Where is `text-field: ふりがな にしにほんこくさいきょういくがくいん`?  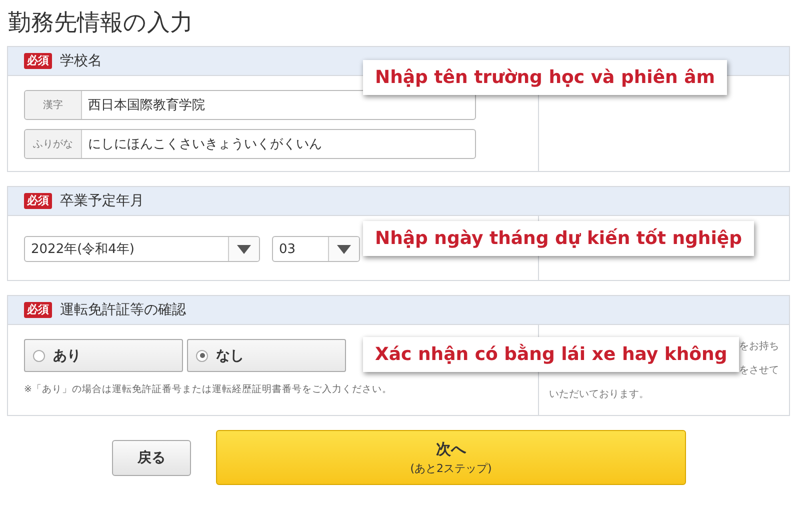 text-field: ふりがな にしにほんこくさいきょういくがくいん is located at coordinates (250, 144).